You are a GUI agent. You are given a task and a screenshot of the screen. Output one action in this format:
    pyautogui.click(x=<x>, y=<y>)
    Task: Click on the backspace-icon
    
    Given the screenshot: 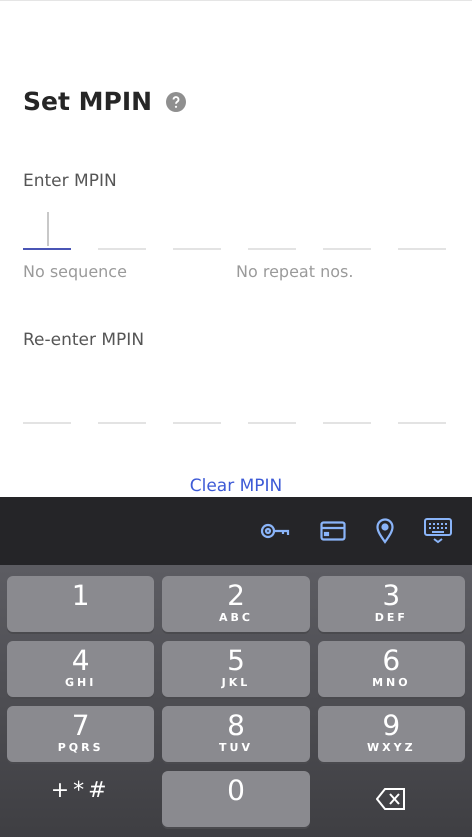 What is the action you would take?
    pyautogui.click(x=391, y=799)
    